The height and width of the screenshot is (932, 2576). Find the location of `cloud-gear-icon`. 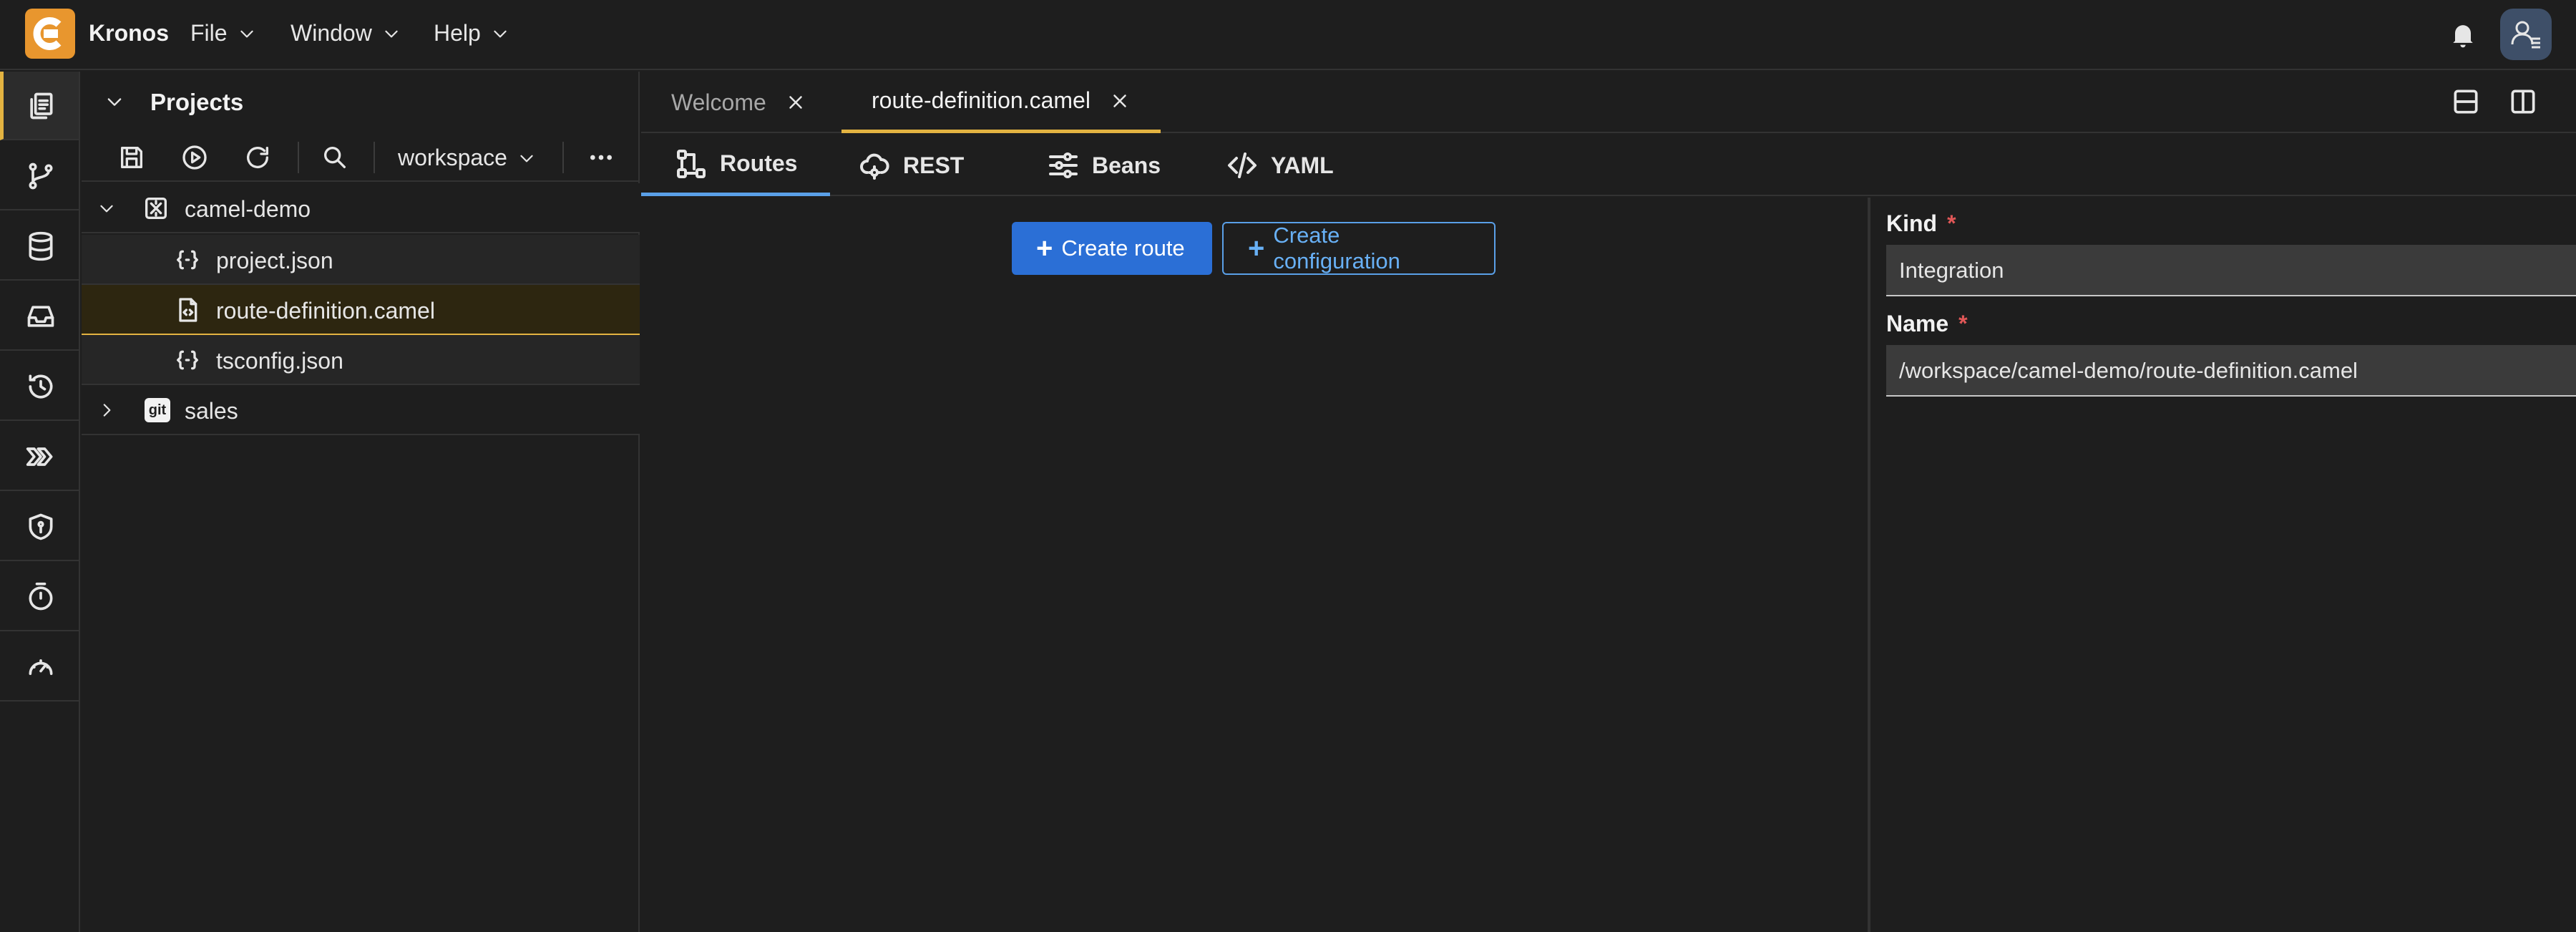

cloud-gear-icon is located at coordinates (875, 166).